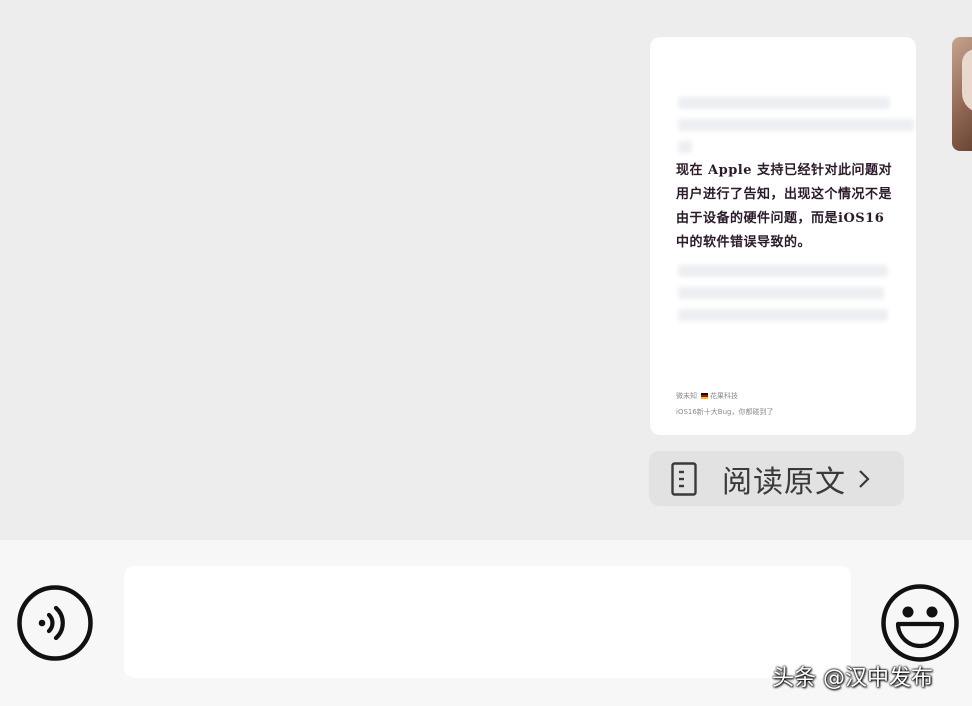  What do you see at coordinates (852, 678) in the screenshot?
I see `watermark-text: 头条 @汉中发布` at bounding box center [852, 678].